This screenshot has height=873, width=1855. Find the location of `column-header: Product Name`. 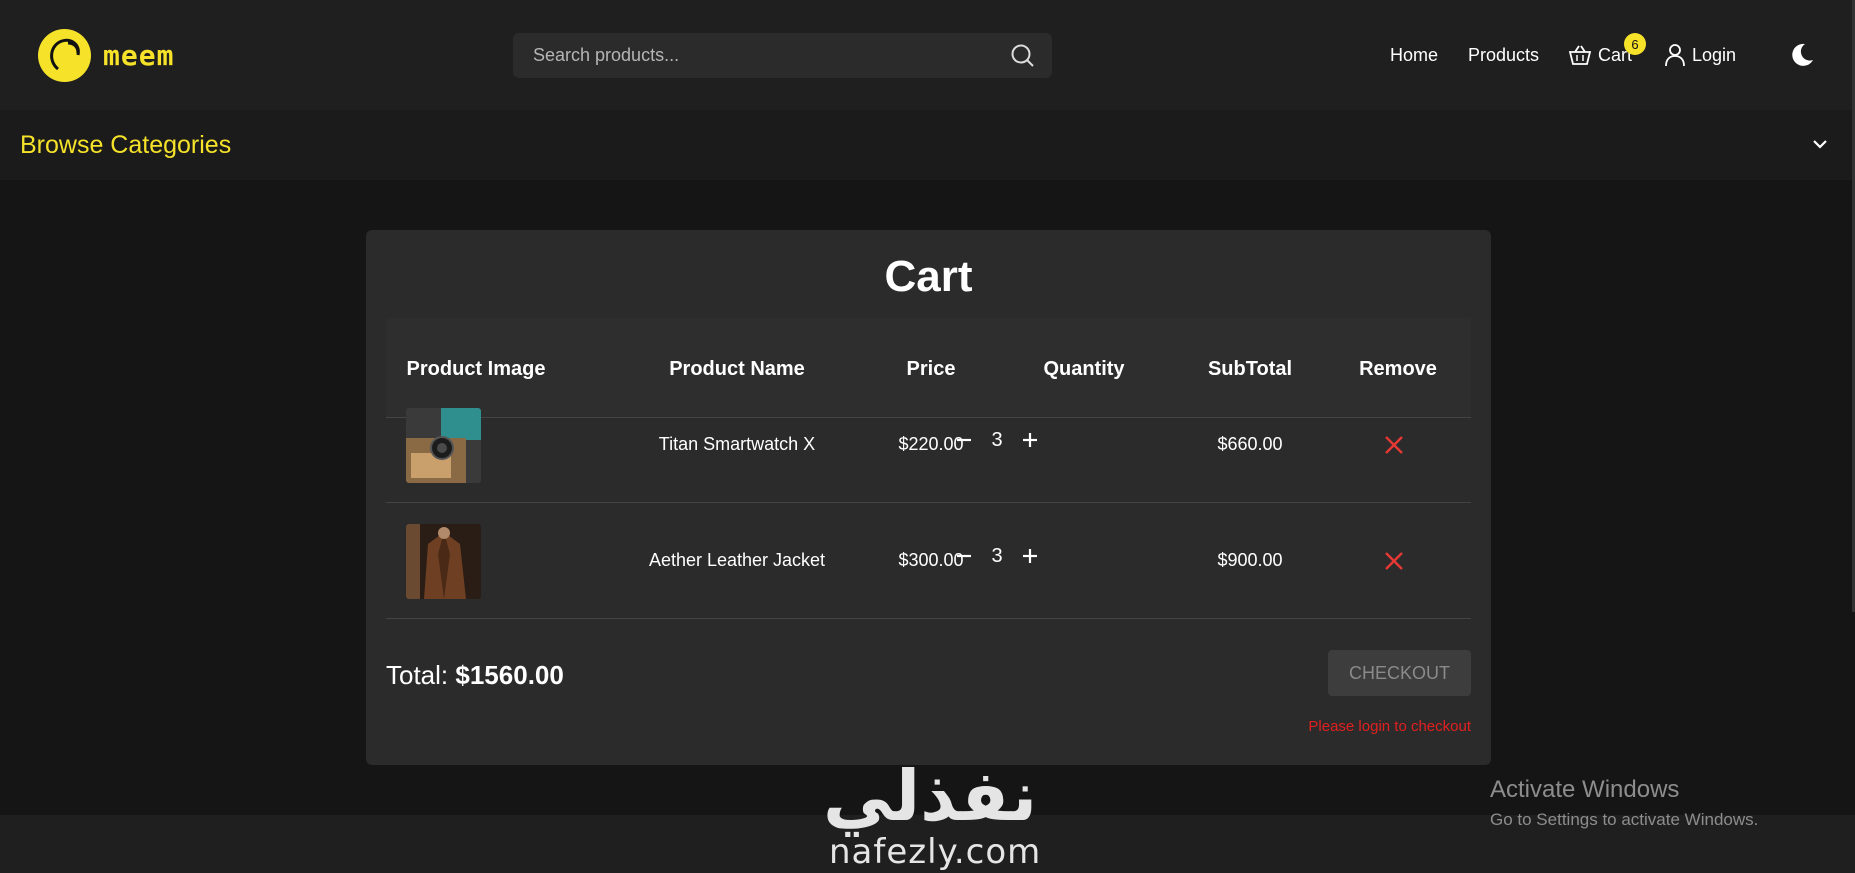

column-header: Product Name is located at coordinates (737, 369).